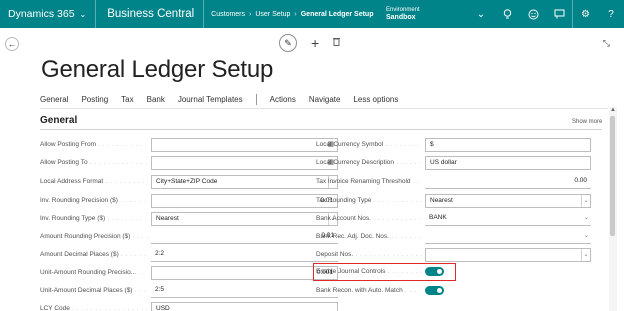  What do you see at coordinates (403, 10) in the screenshot?
I see `environment-label: Environment` at bounding box center [403, 10].